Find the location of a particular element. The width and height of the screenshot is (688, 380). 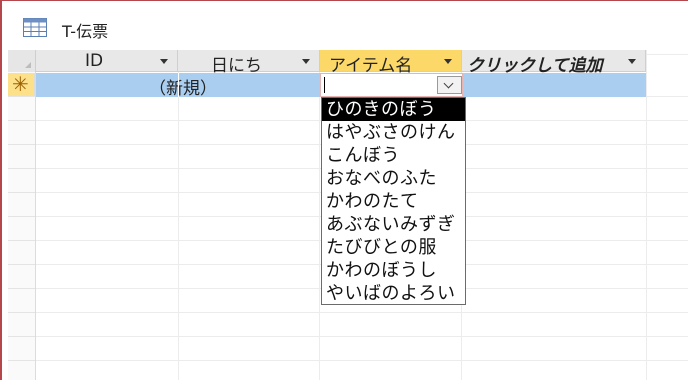

dropdown-option: ひのきのぼう is located at coordinates (393, 109).